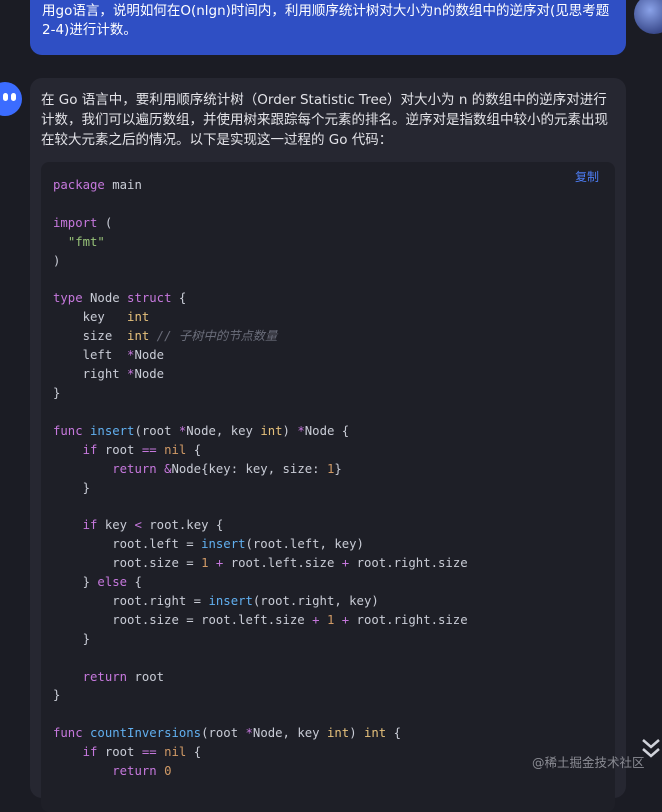 The width and height of the screenshot is (662, 812). What do you see at coordinates (651, 751) in the screenshot?
I see `double-chevron-down-icon` at bounding box center [651, 751].